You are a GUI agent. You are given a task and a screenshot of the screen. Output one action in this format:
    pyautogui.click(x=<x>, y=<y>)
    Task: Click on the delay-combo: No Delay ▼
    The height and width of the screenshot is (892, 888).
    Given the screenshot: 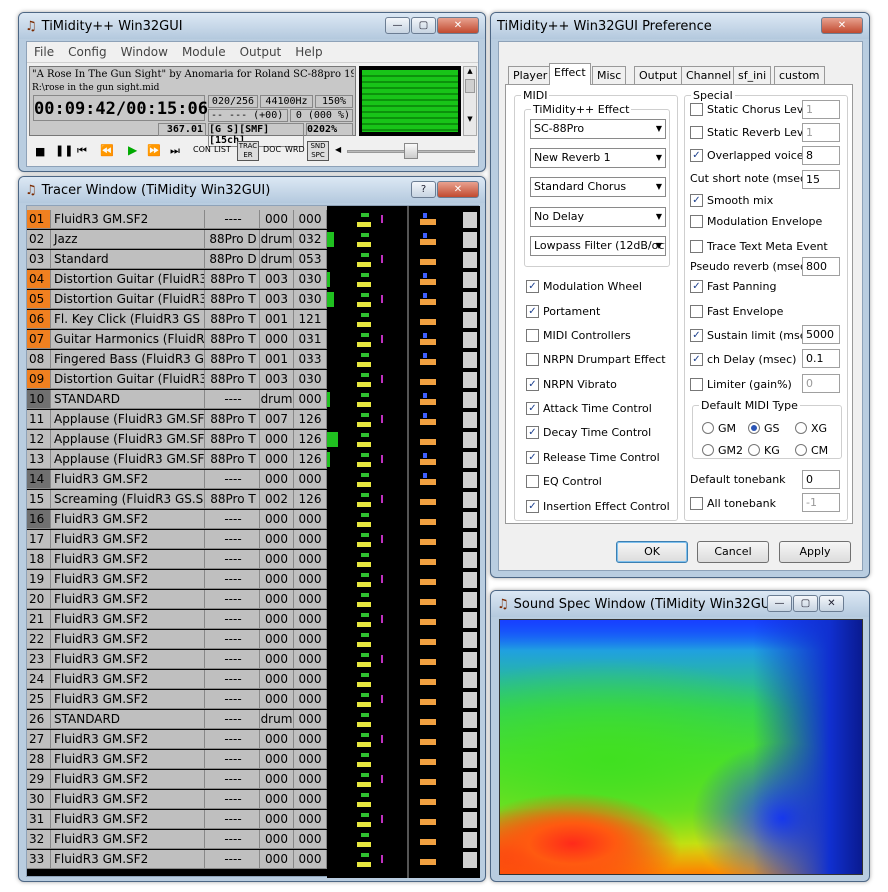 What is the action you would take?
    pyautogui.click(x=598, y=217)
    